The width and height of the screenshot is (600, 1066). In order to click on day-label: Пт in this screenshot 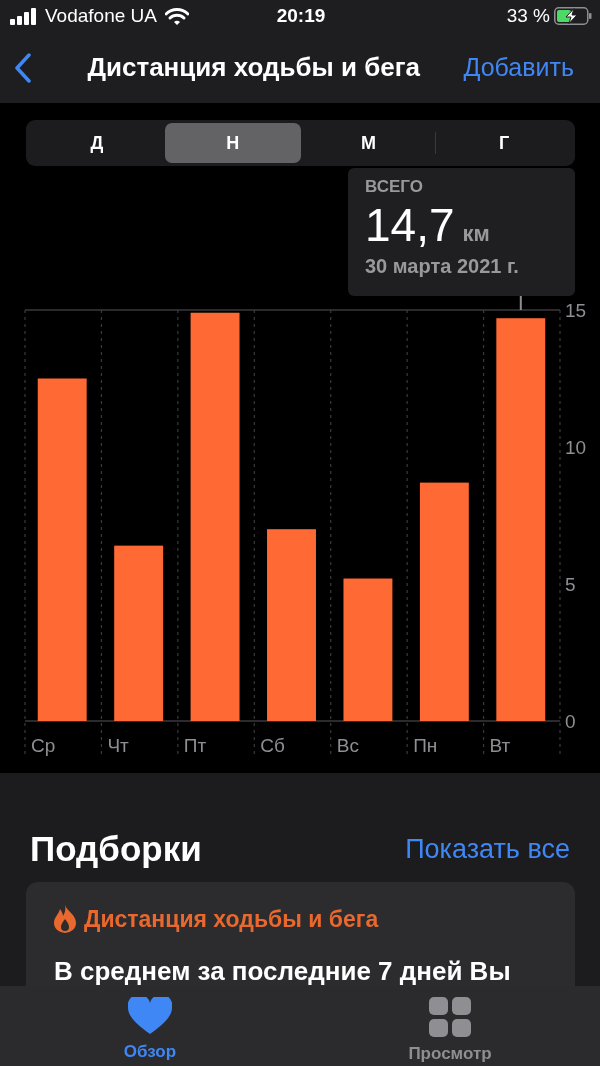, I will do `click(195, 745)`.